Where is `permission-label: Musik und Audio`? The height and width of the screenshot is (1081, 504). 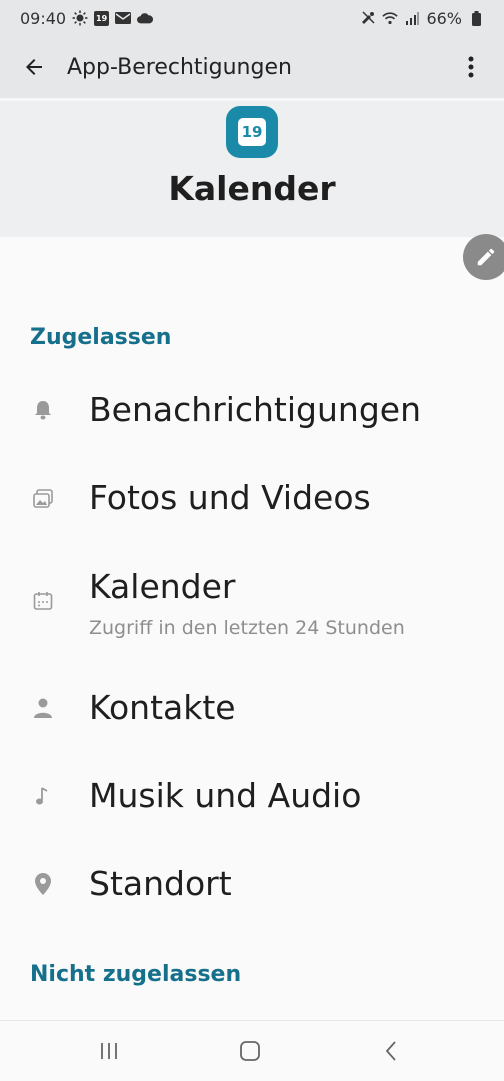 permission-label: Musik und Audio is located at coordinates (225, 795).